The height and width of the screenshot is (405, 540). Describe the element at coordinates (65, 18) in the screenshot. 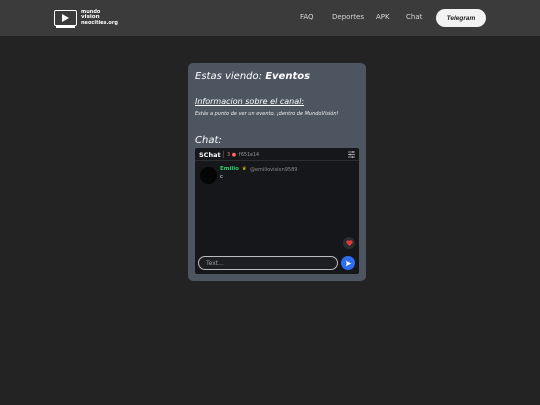

I see `tv-play-icon` at that location.